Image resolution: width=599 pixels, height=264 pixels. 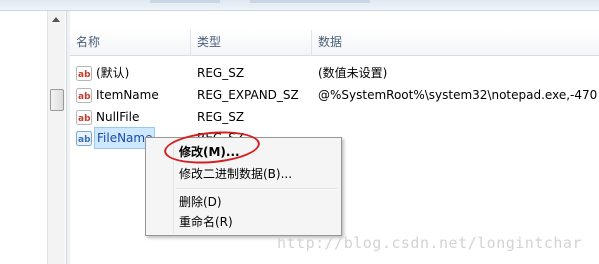 What do you see at coordinates (113, 73) in the screenshot?
I see `value-name: (默认)` at bounding box center [113, 73].